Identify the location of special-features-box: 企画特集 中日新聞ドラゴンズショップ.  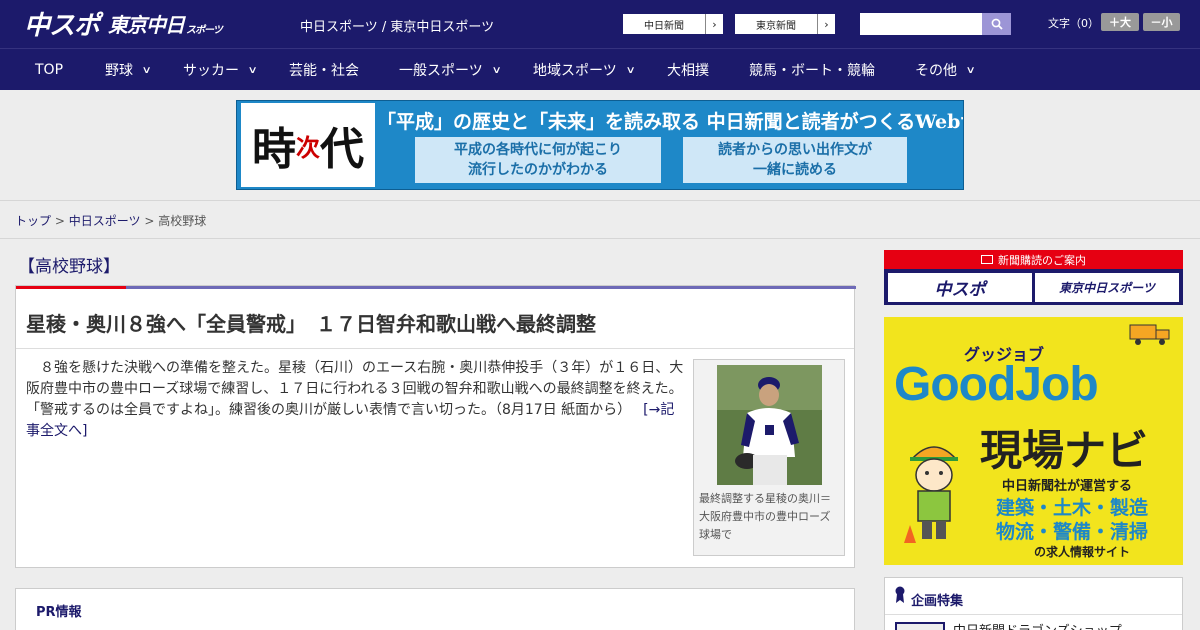
(1033, 603).